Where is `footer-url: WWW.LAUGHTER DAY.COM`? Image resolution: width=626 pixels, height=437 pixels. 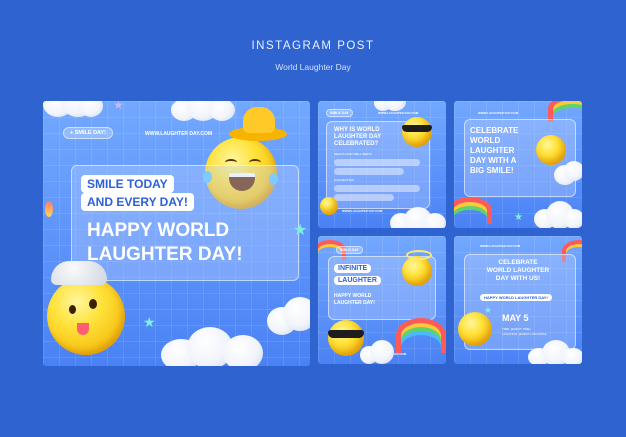
footer-url: WWW.LAUGHTER DAY.COM is located at coordinates (362, 211).